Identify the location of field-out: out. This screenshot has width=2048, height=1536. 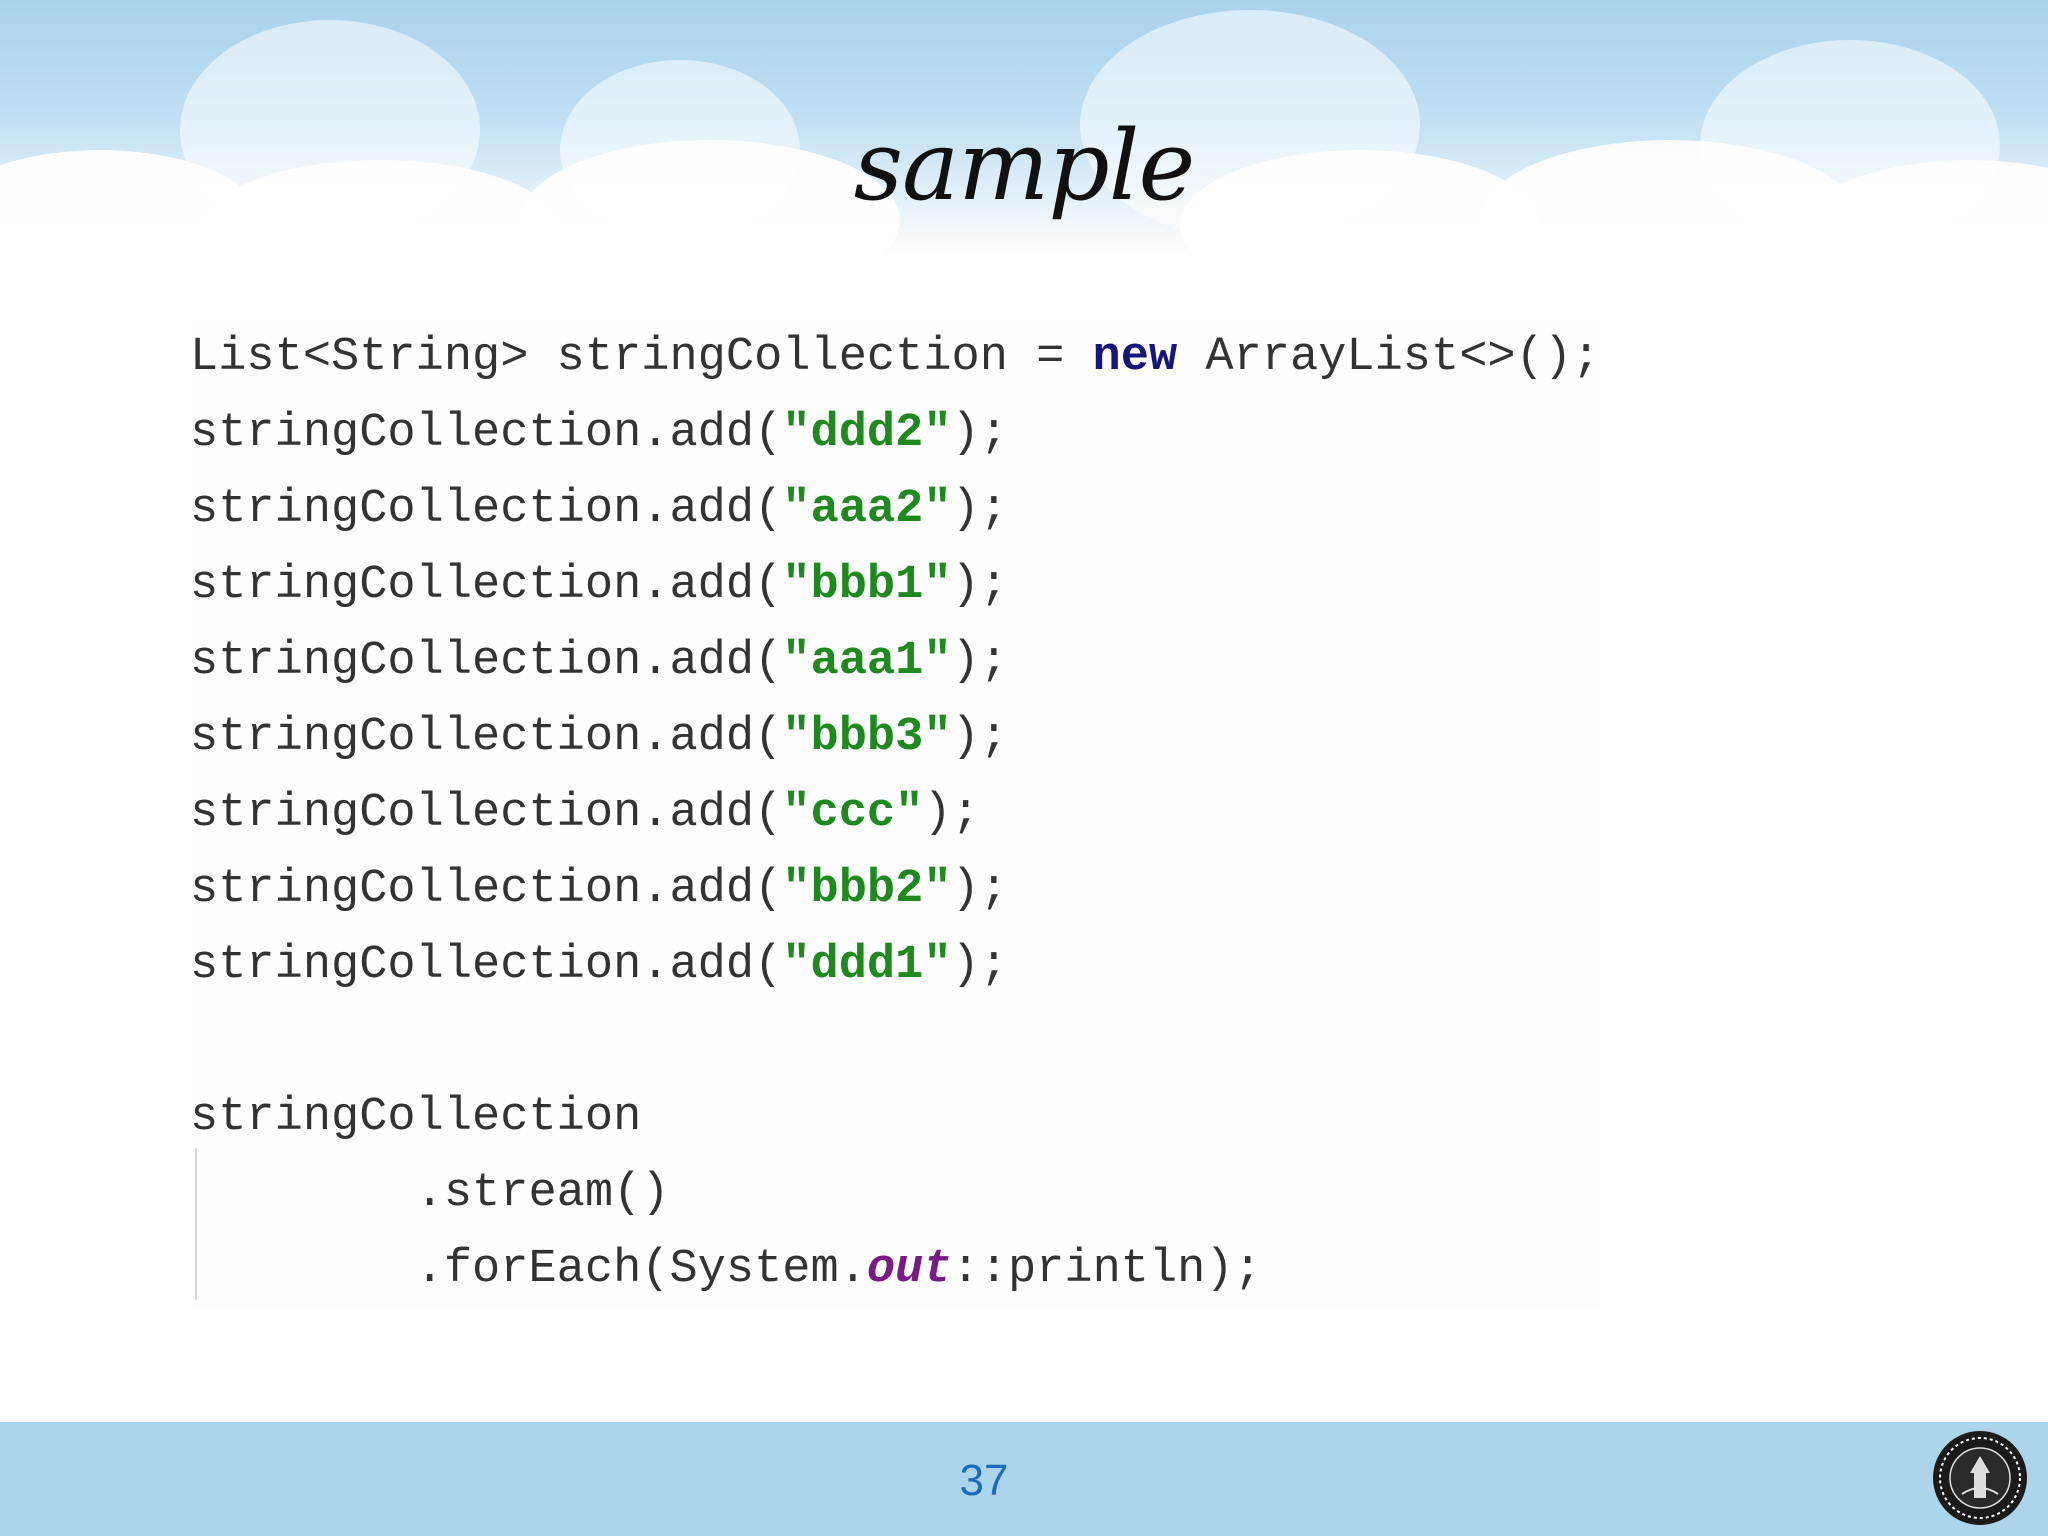
(909, 1269).